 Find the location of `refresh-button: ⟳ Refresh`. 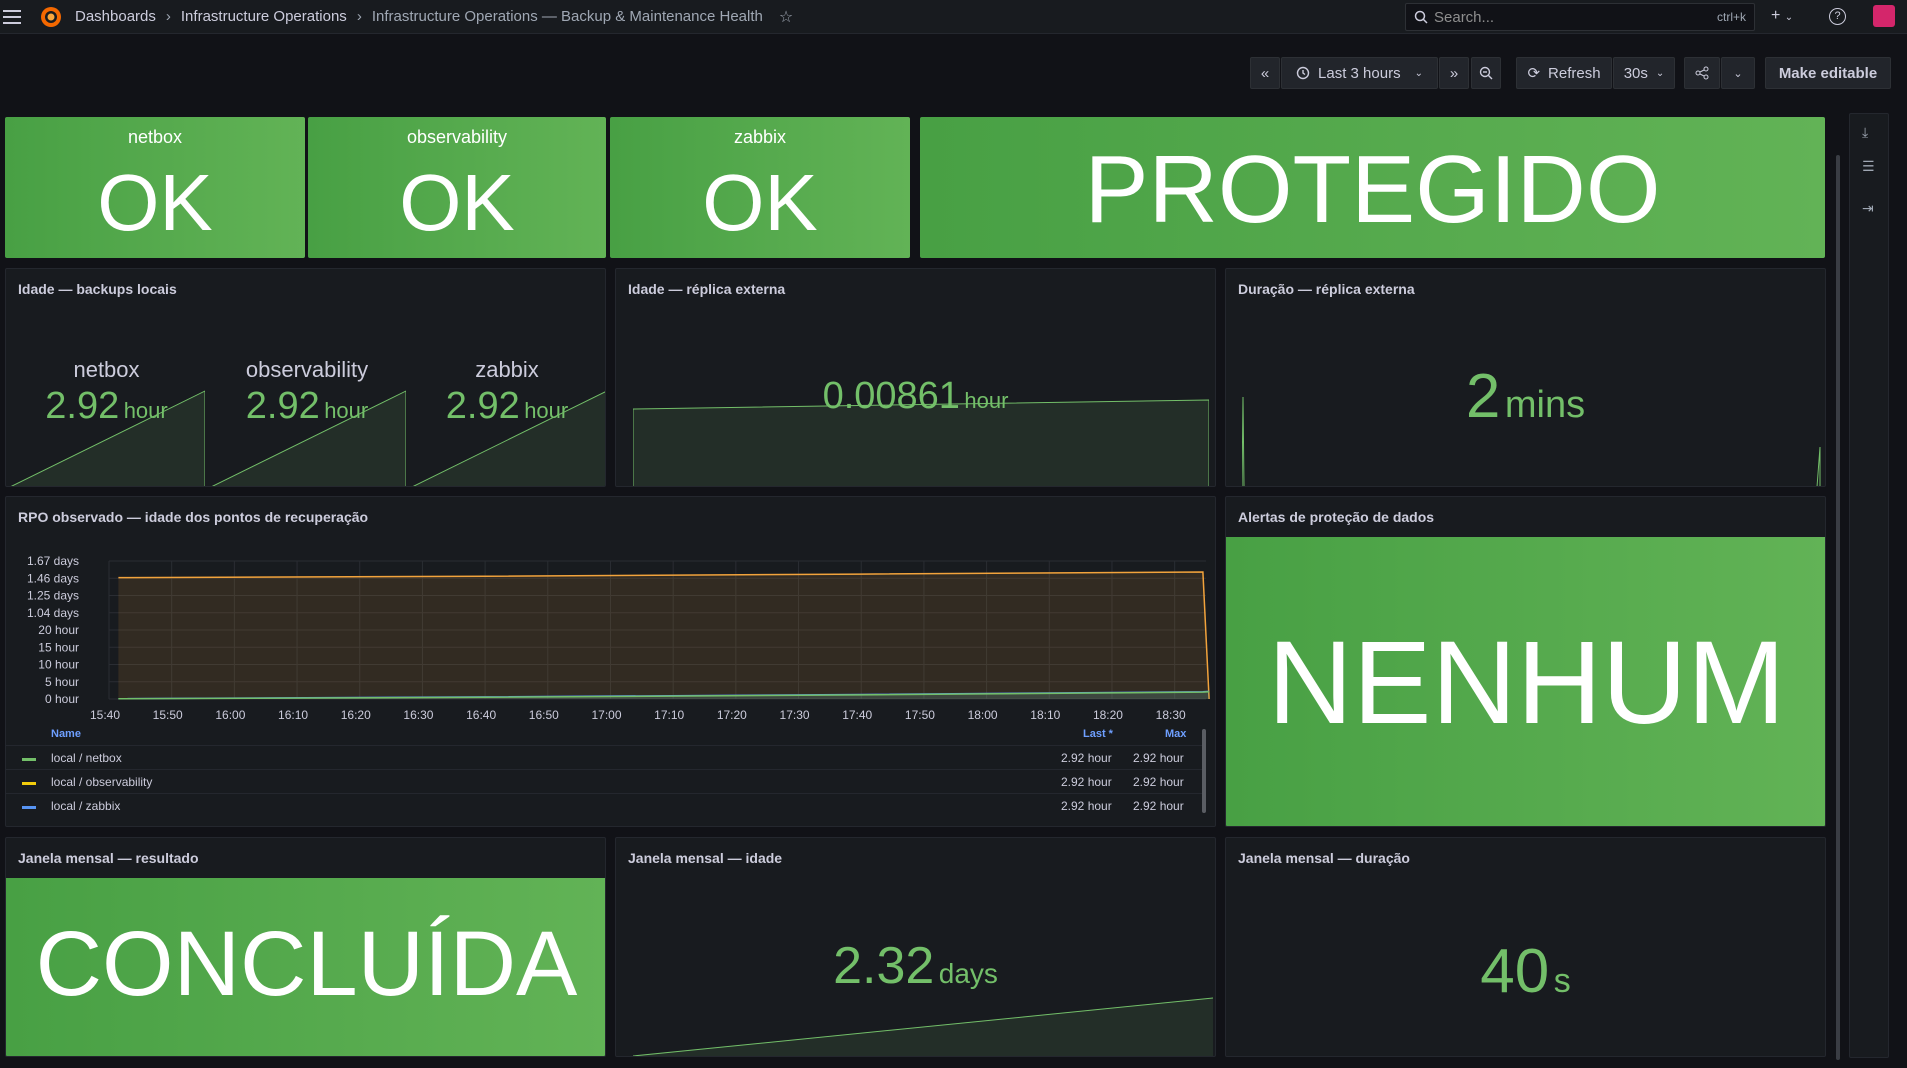

refresh-button: ⟳ Refresh is located at coordinates (1564, 73).